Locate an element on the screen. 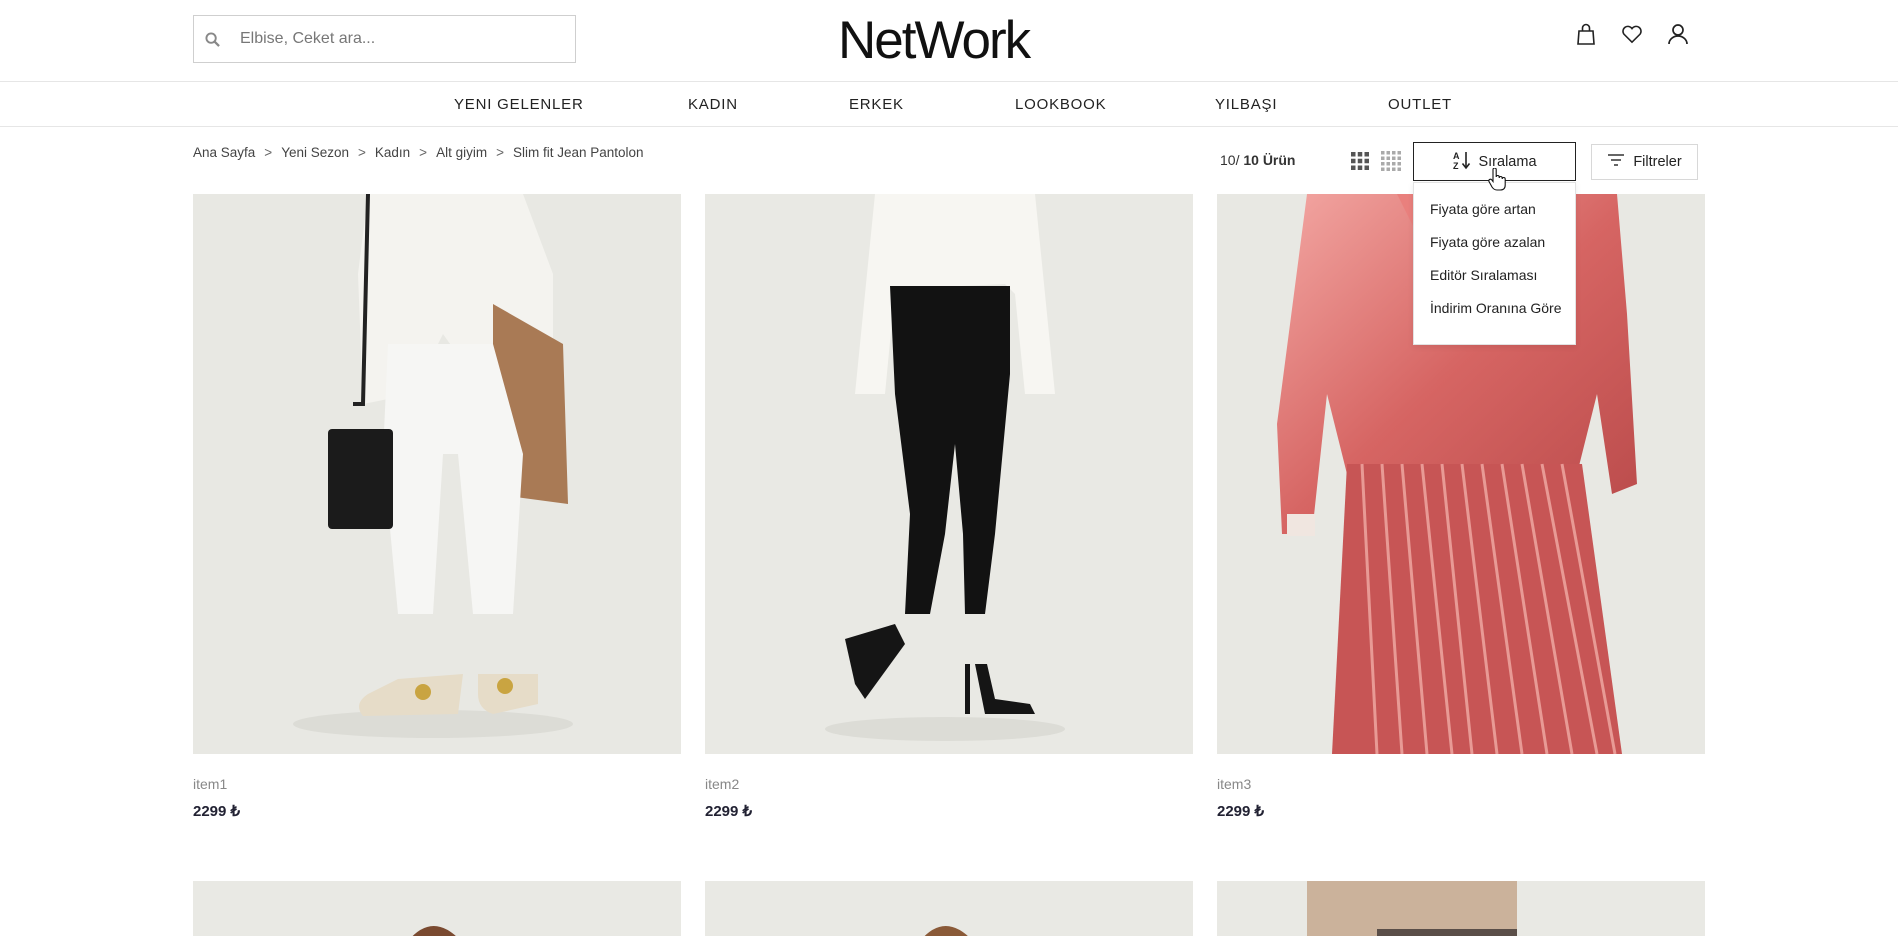 This screenshot has height=936, width=1898. nav-item-yilbasi: YILBAŞI is located at coordinates (1246, 104).